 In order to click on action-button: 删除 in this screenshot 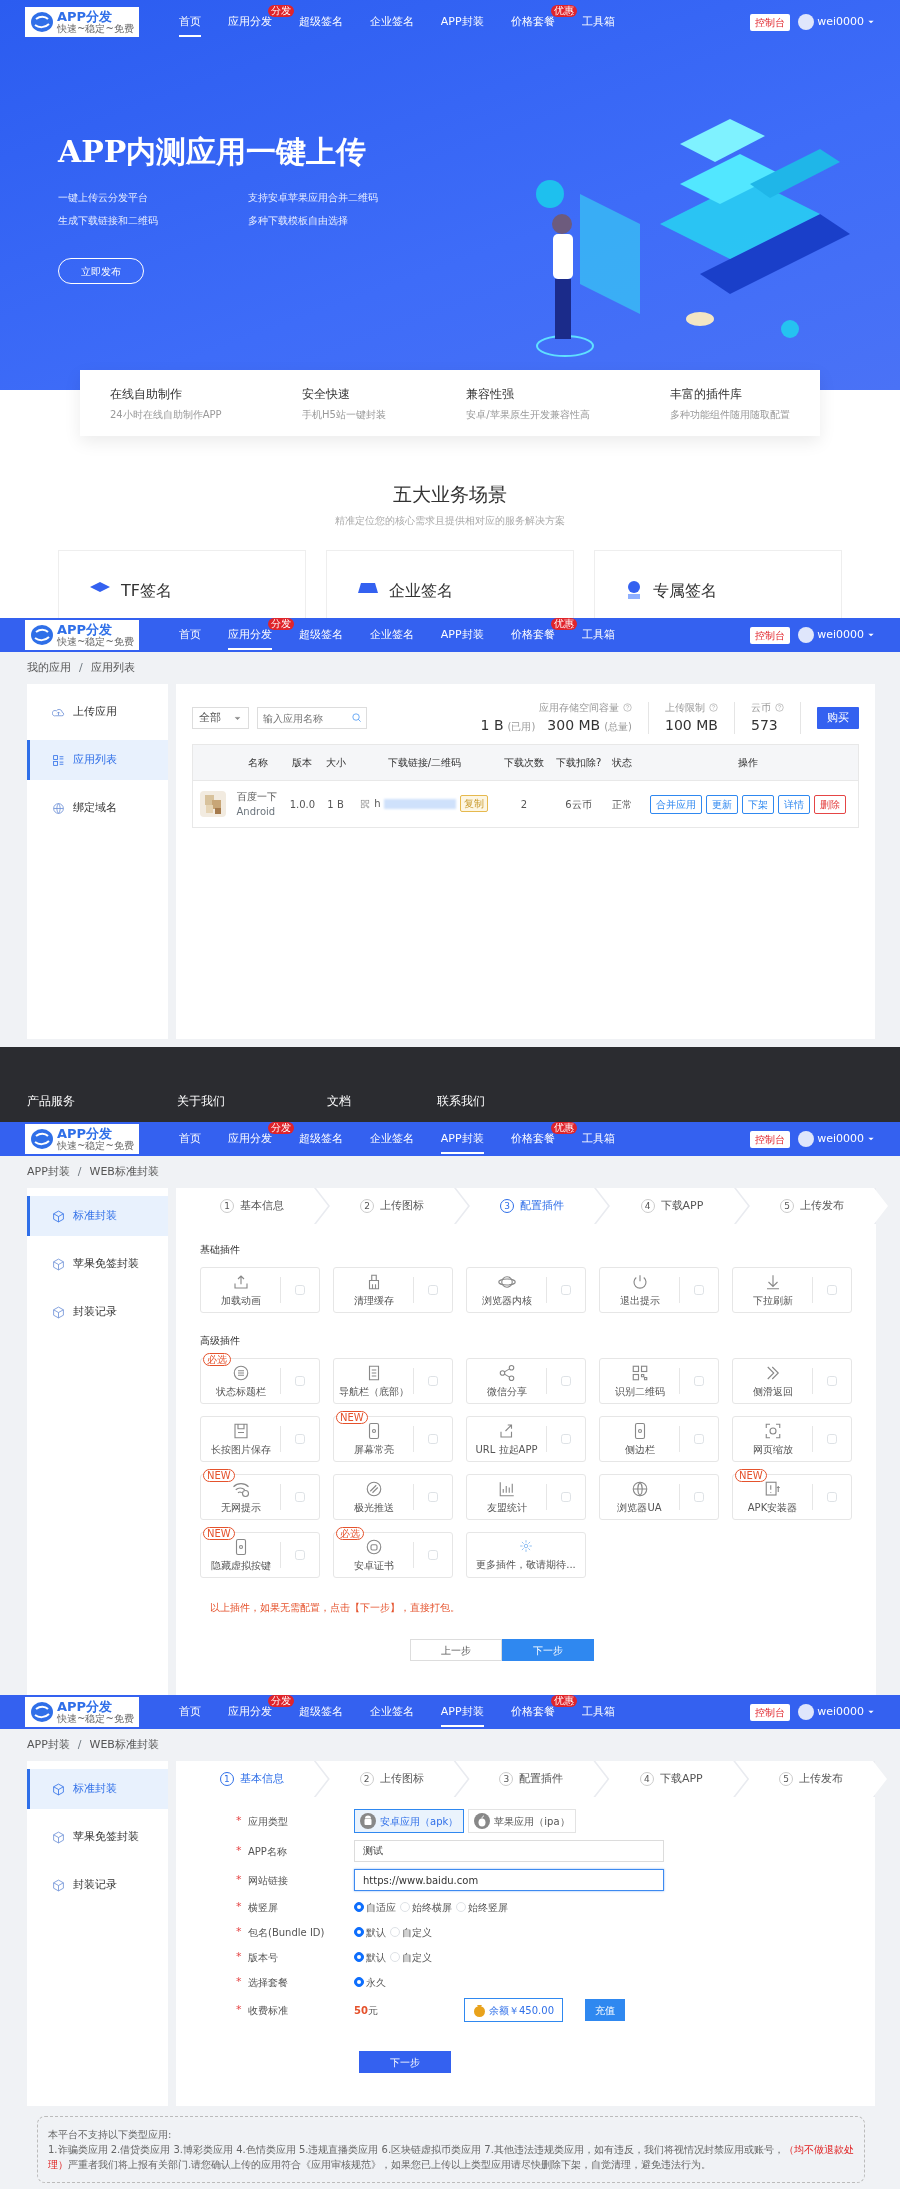, I will do `click(829, 804)`.